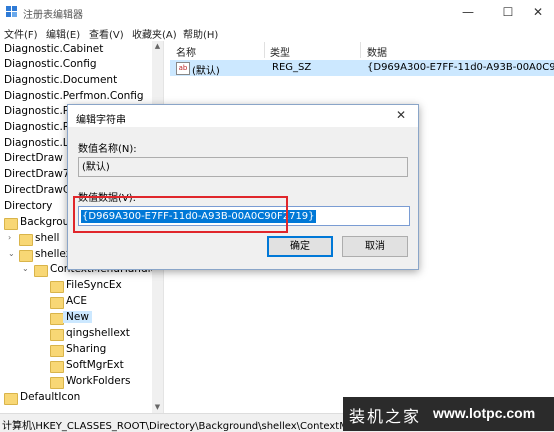  What do you see at coordinates (63, 33) in the screenshot?
I see `menu-edit: 编辑(E)` at bounding box center [63, 33].